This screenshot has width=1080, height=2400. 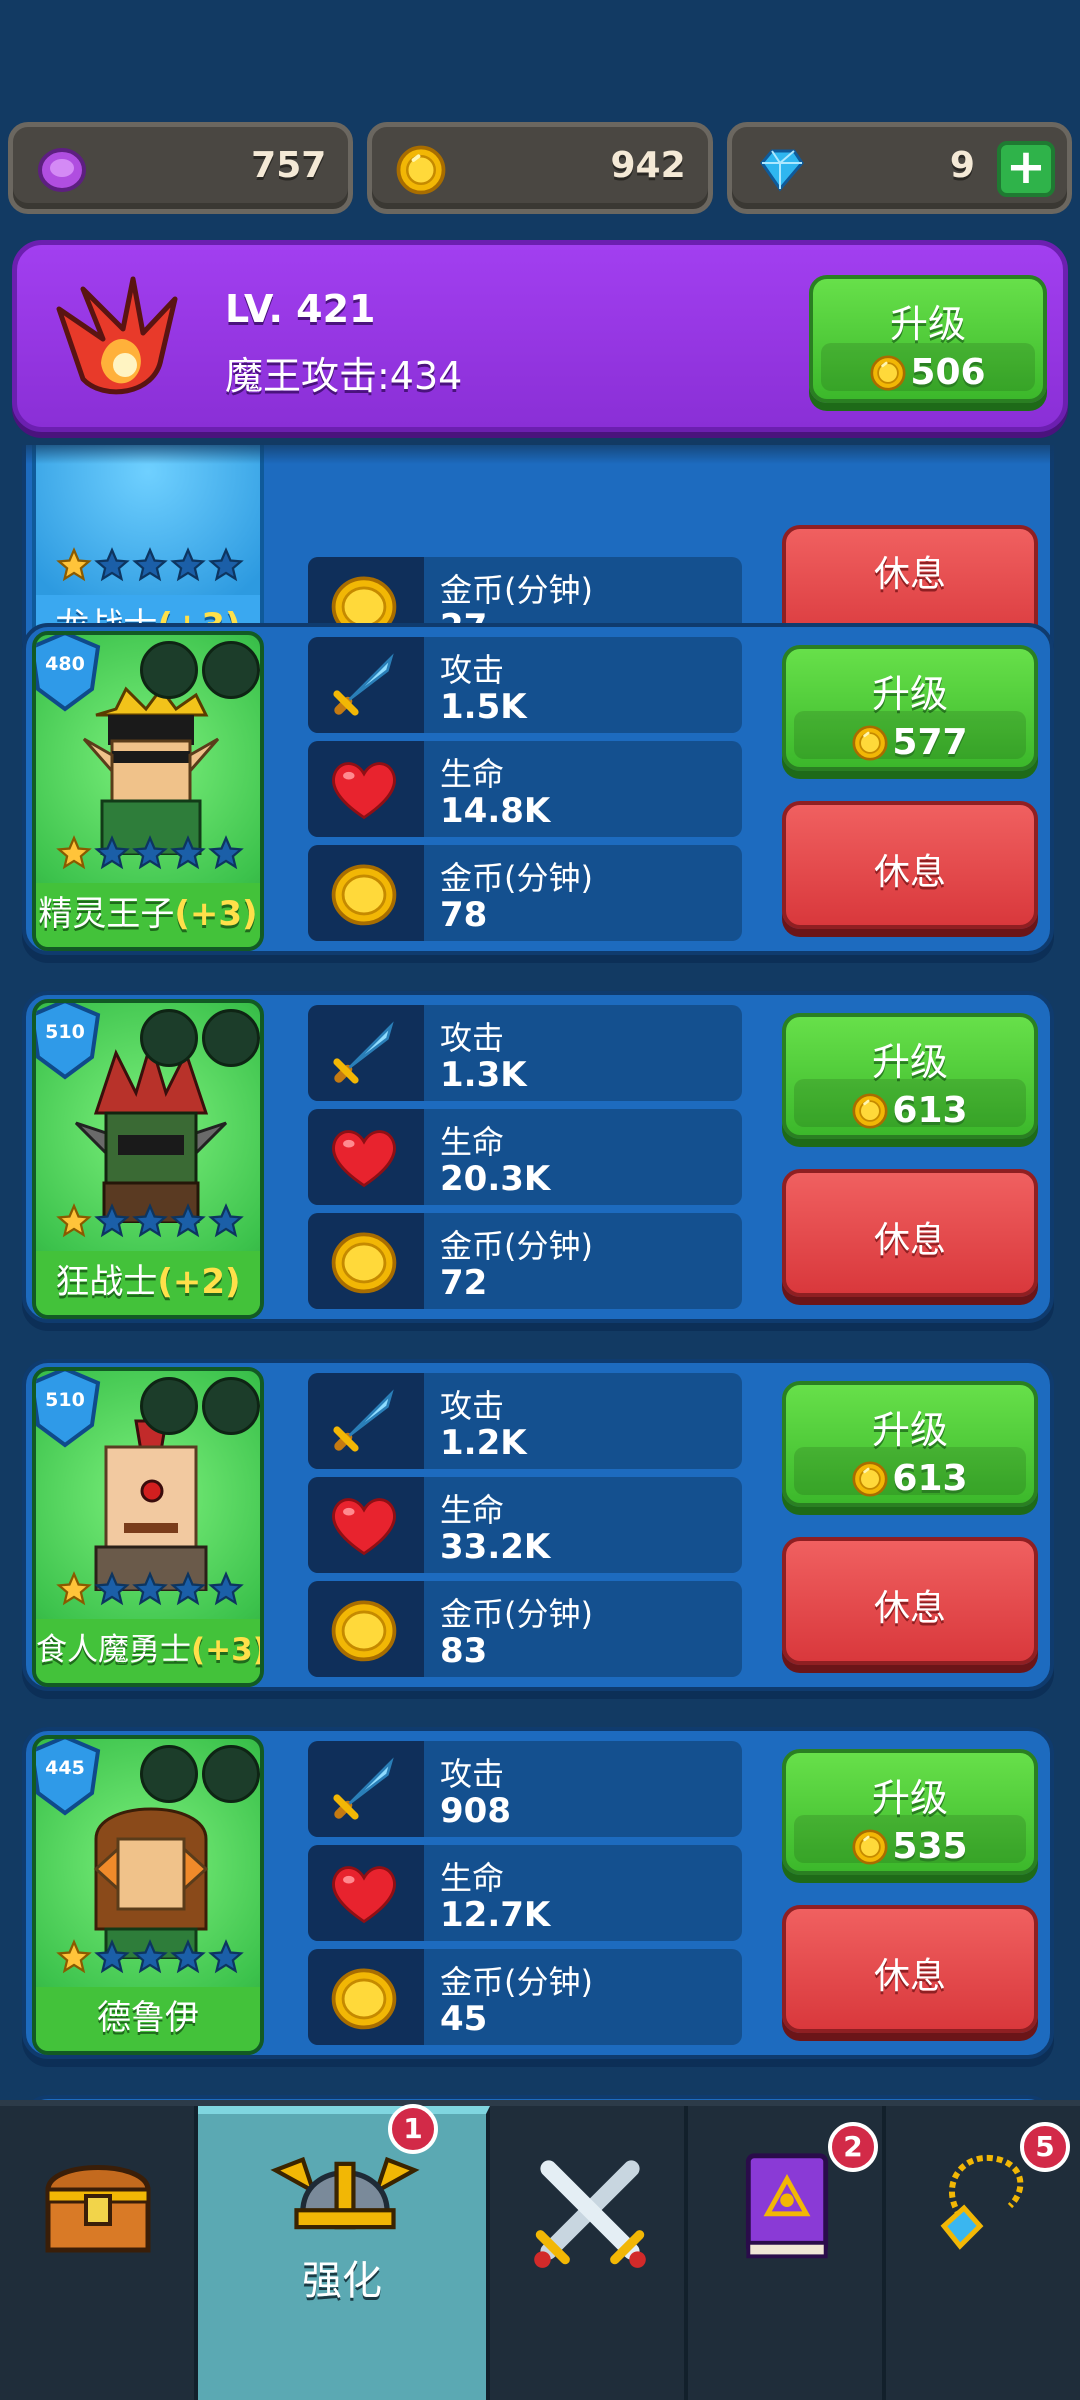 What do you see at coordinates (231, 1774) in the screenshot?
I see `sword-class-icon` at bounding box center [231, 1774].